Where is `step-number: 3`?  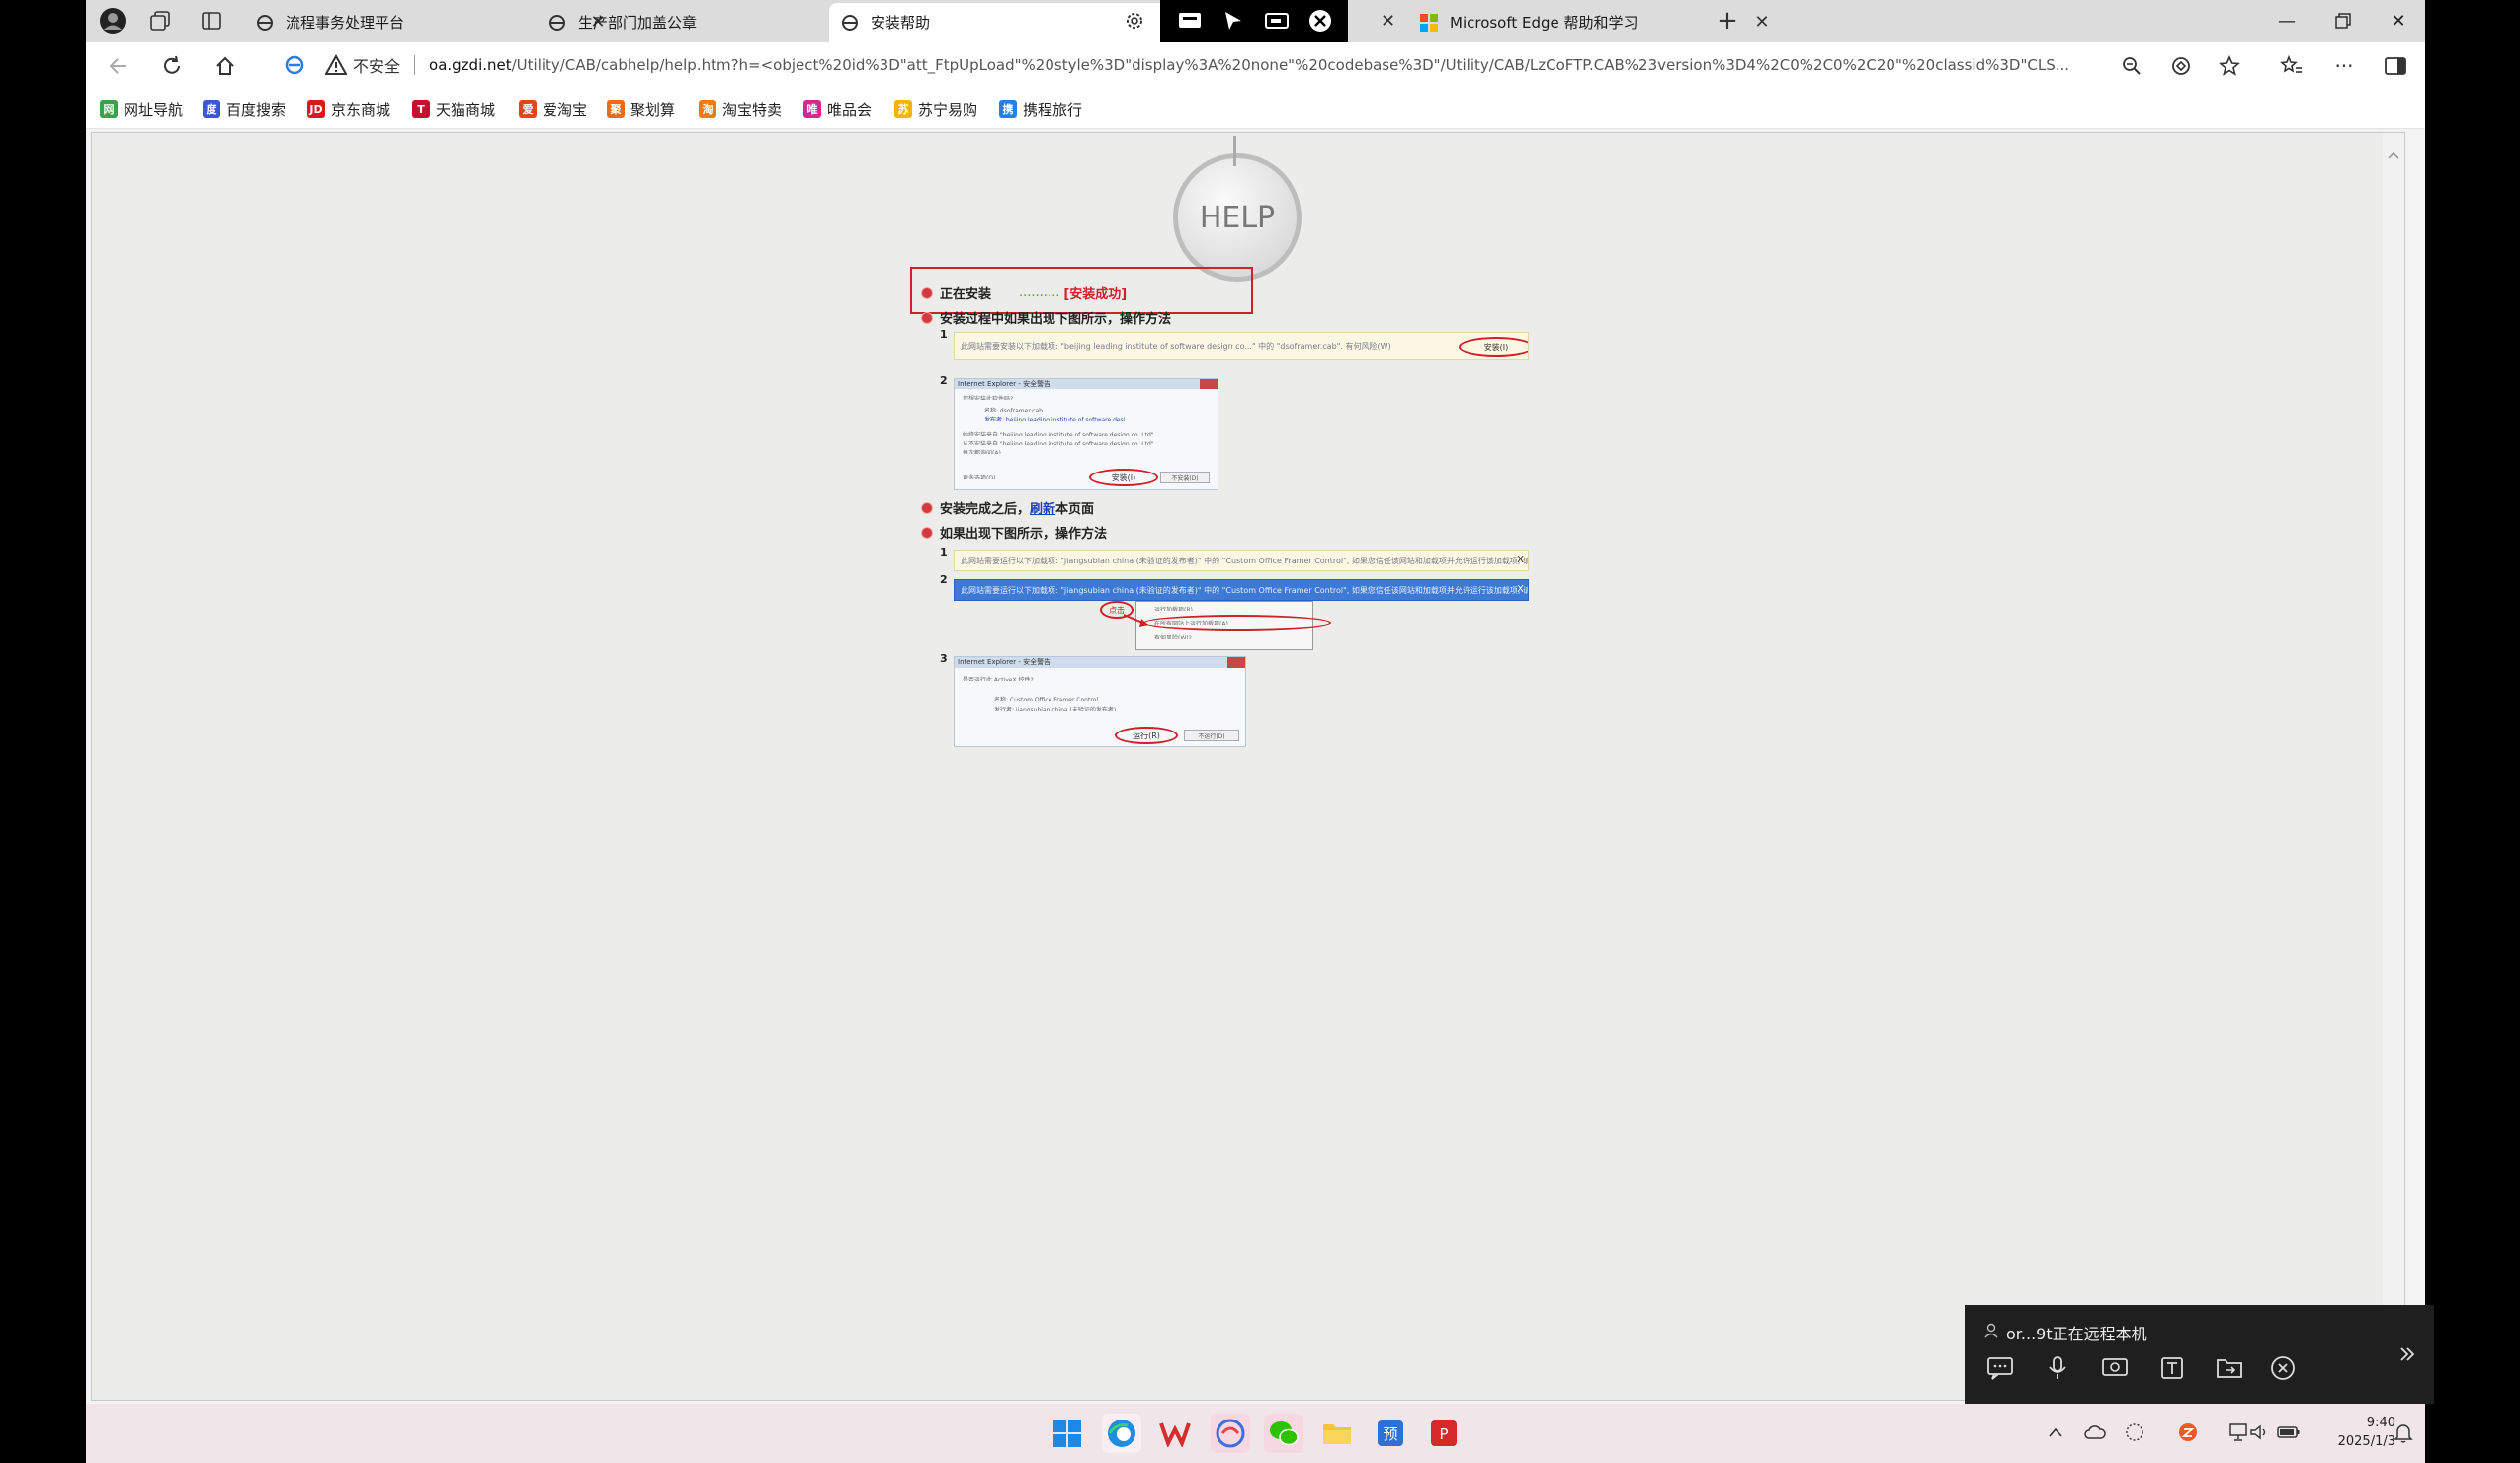
step-number: 3 is located at coordinates (944, 658).